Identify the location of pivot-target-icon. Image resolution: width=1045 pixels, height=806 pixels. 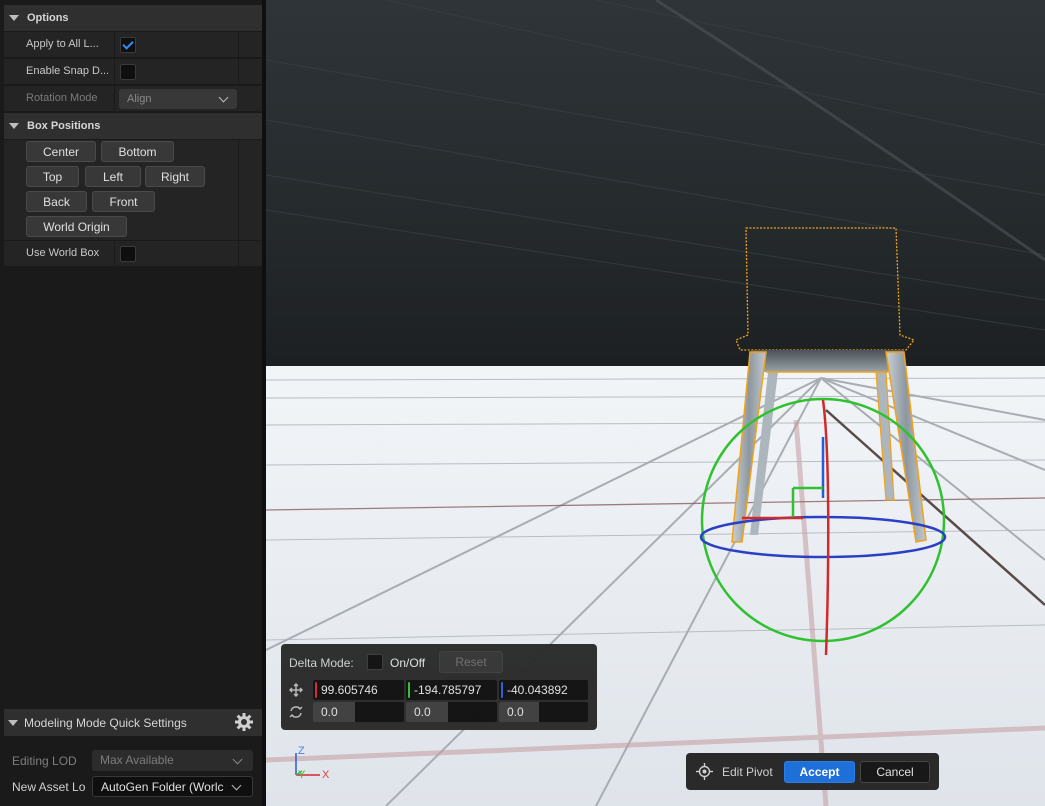
(704, 771).